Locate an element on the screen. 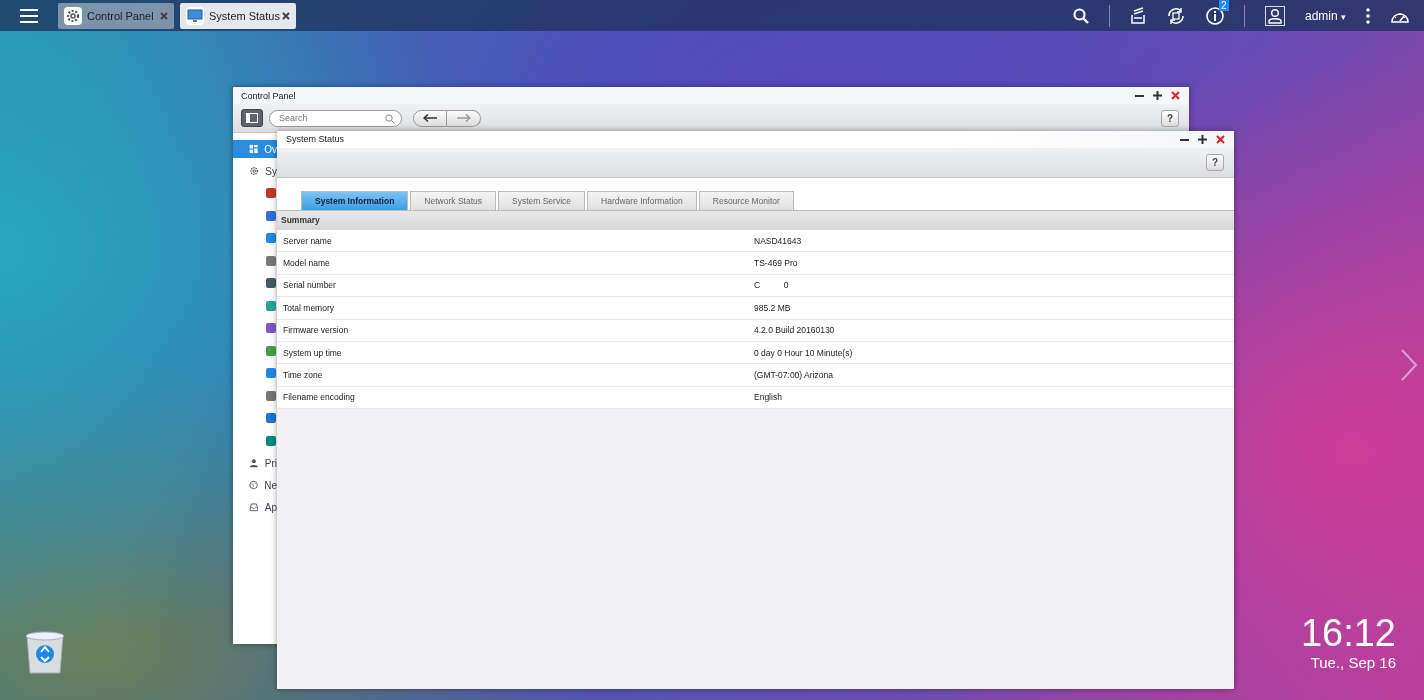 This screenshot has height=700, width=1424. row-label: System up time is located at coordinates (312, 352).